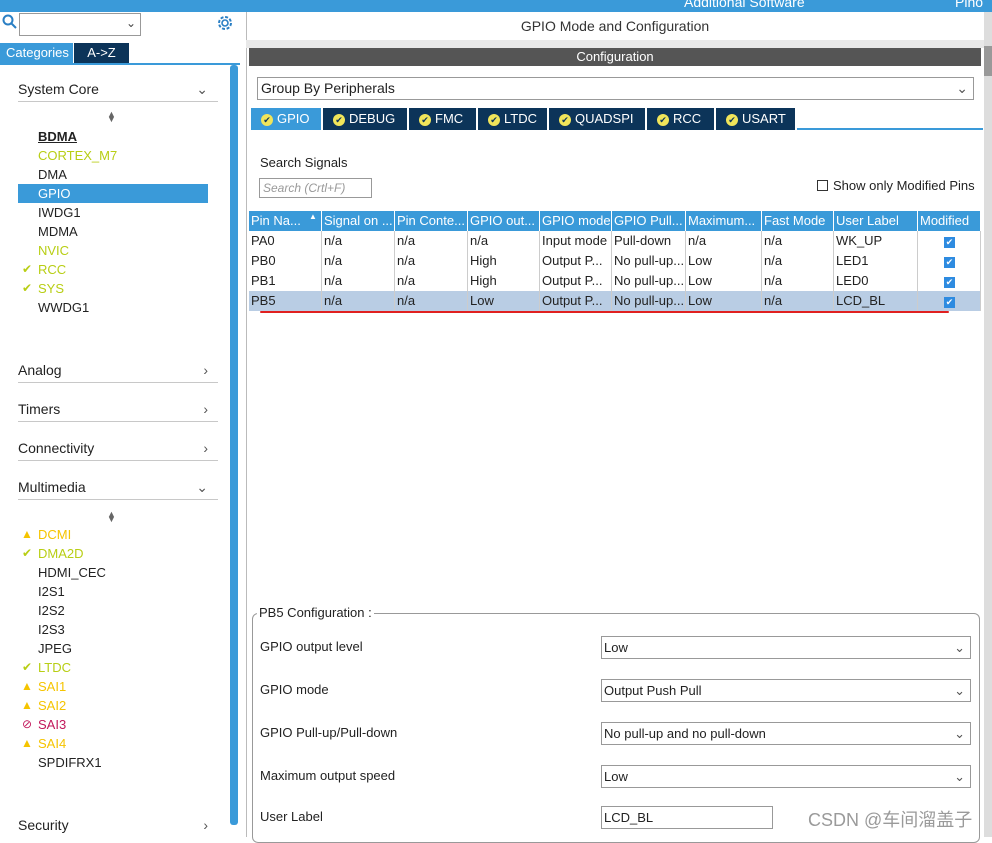 The image size is (992, 843). What do you see at coordinates (113, 686) in the screenshot?
I see `tree-item-sai1: ▲ SAI1` at bounding box center [113, 686].